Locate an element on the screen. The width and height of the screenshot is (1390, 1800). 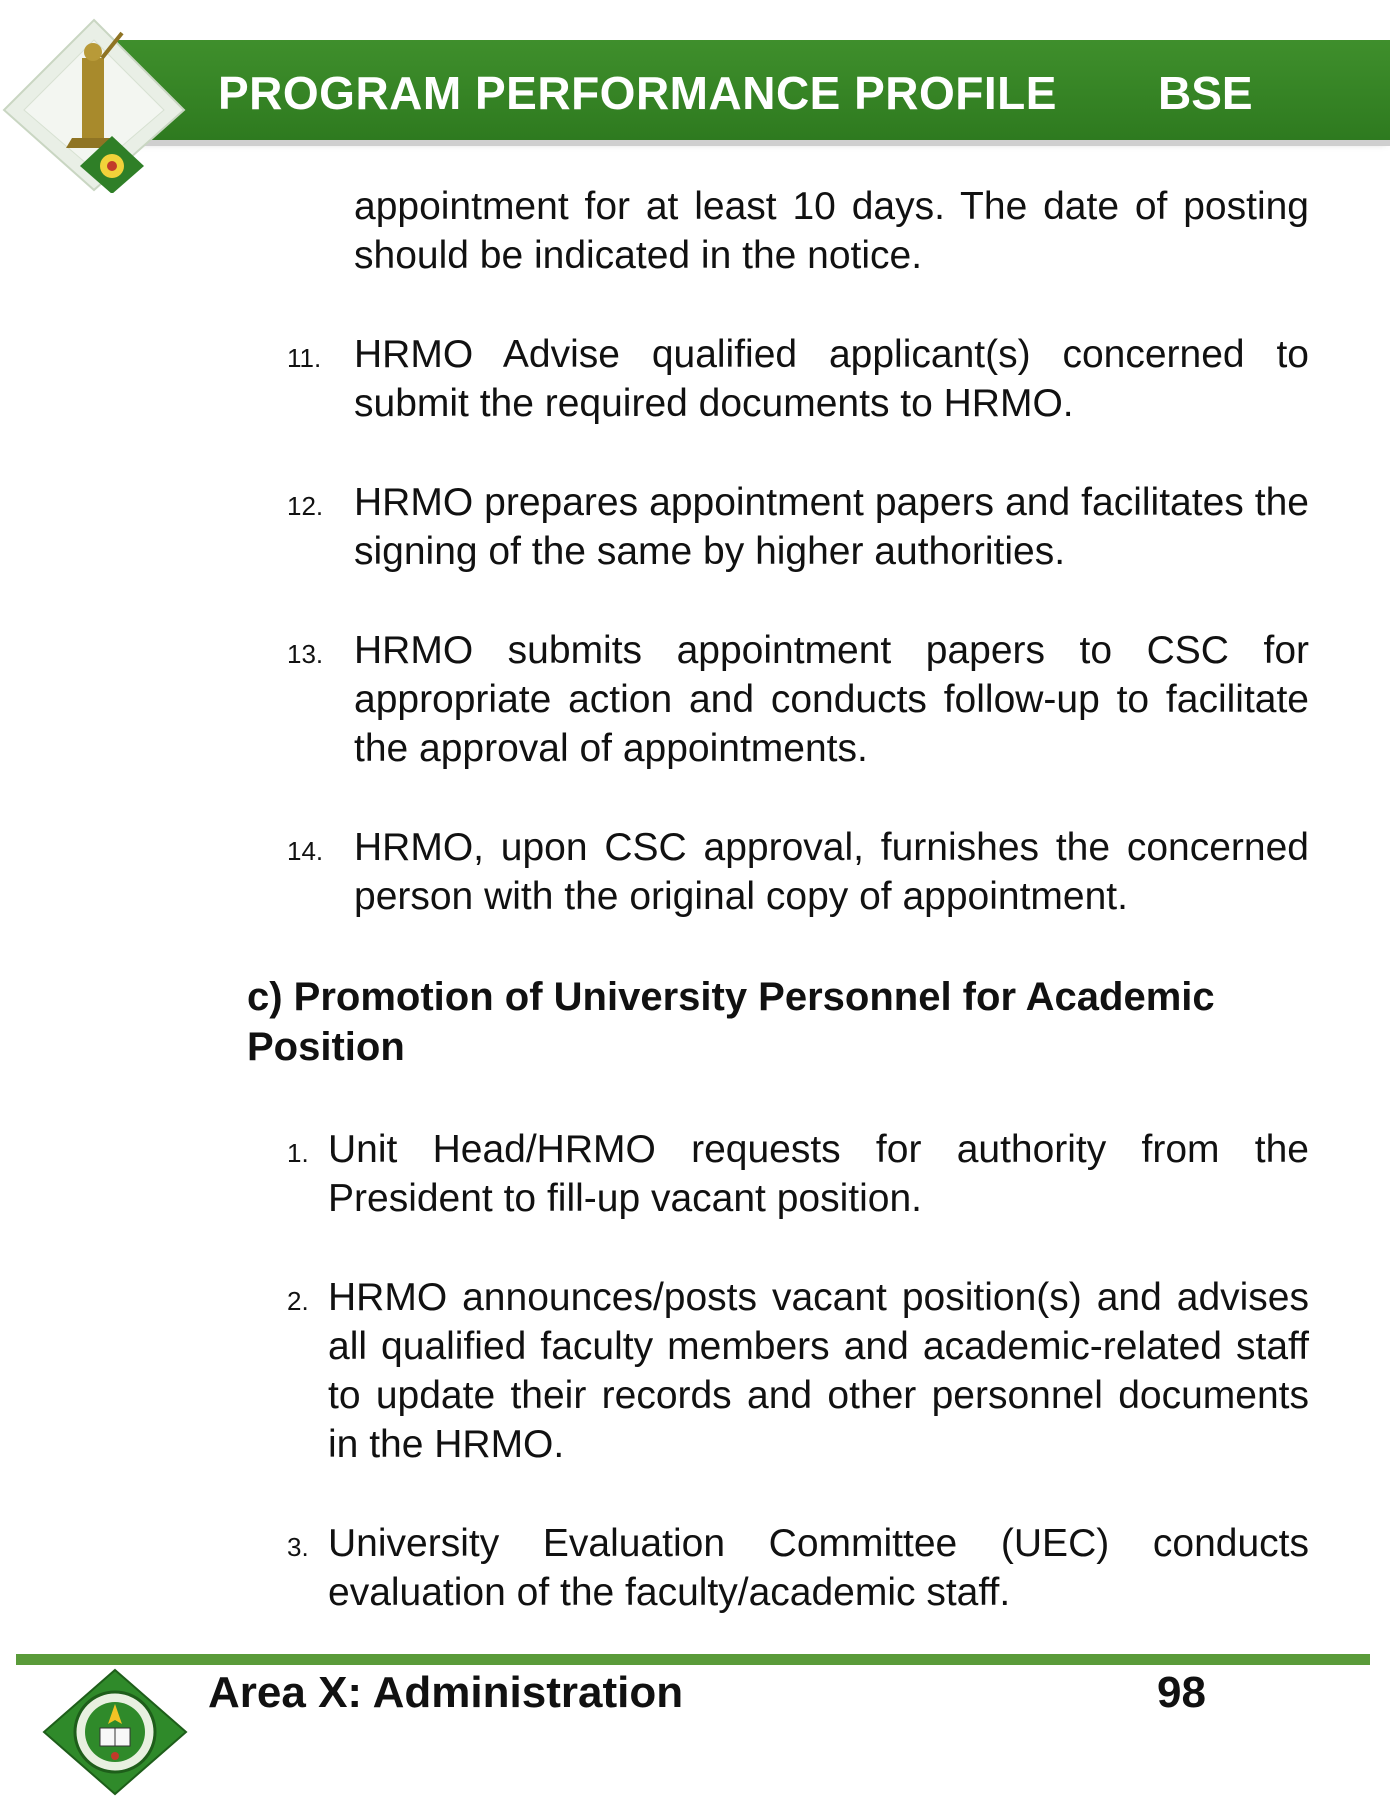
list-item-number: 13. is located at coordinates (305, 654).